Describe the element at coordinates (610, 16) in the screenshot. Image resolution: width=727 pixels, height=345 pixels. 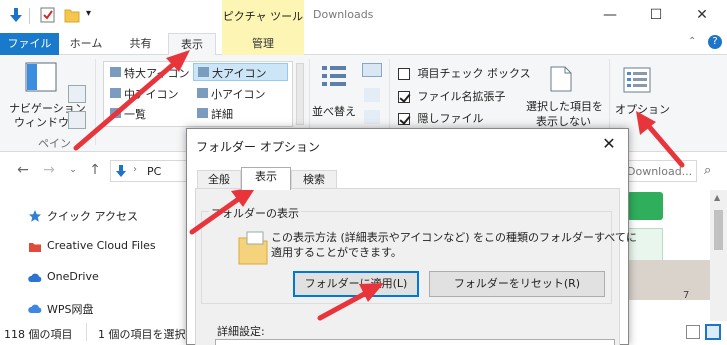
I see `minimize-button: —` at that location.